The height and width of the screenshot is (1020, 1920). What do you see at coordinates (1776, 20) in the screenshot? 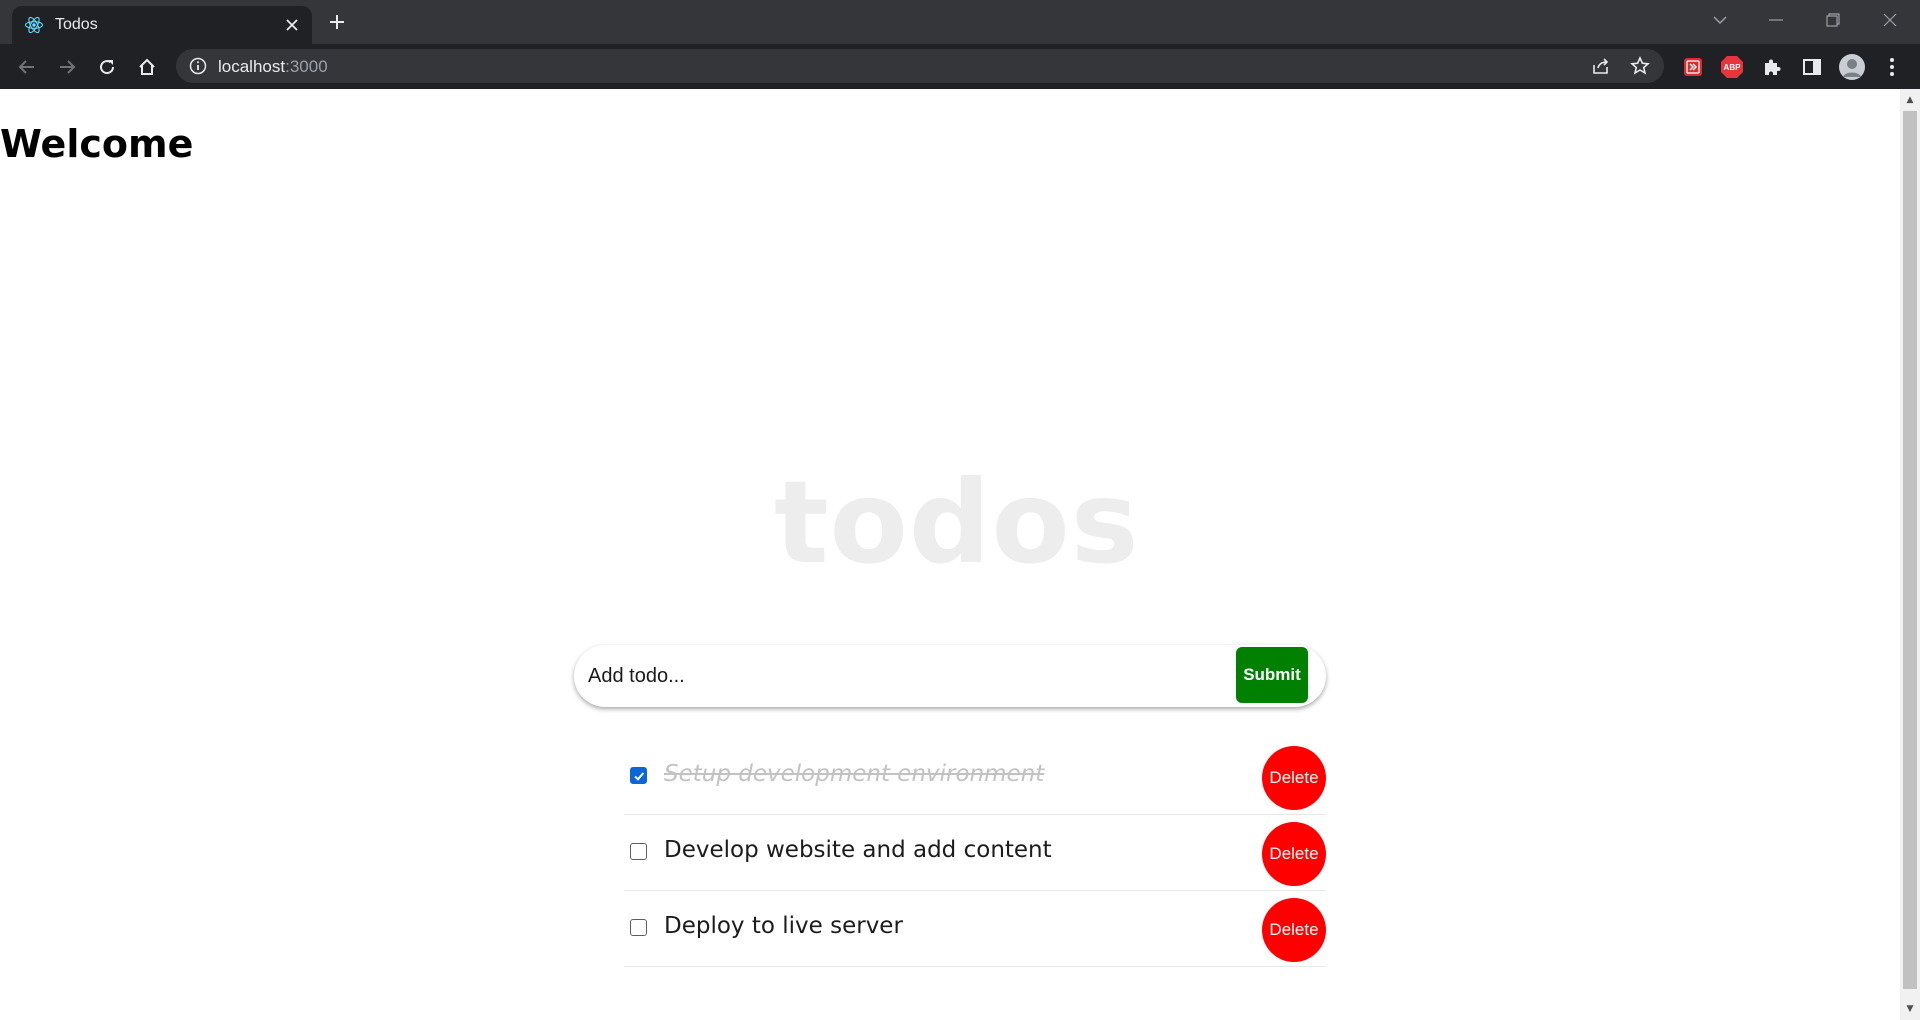
I see `minimize-icon` at bounding box center [1776, 20].